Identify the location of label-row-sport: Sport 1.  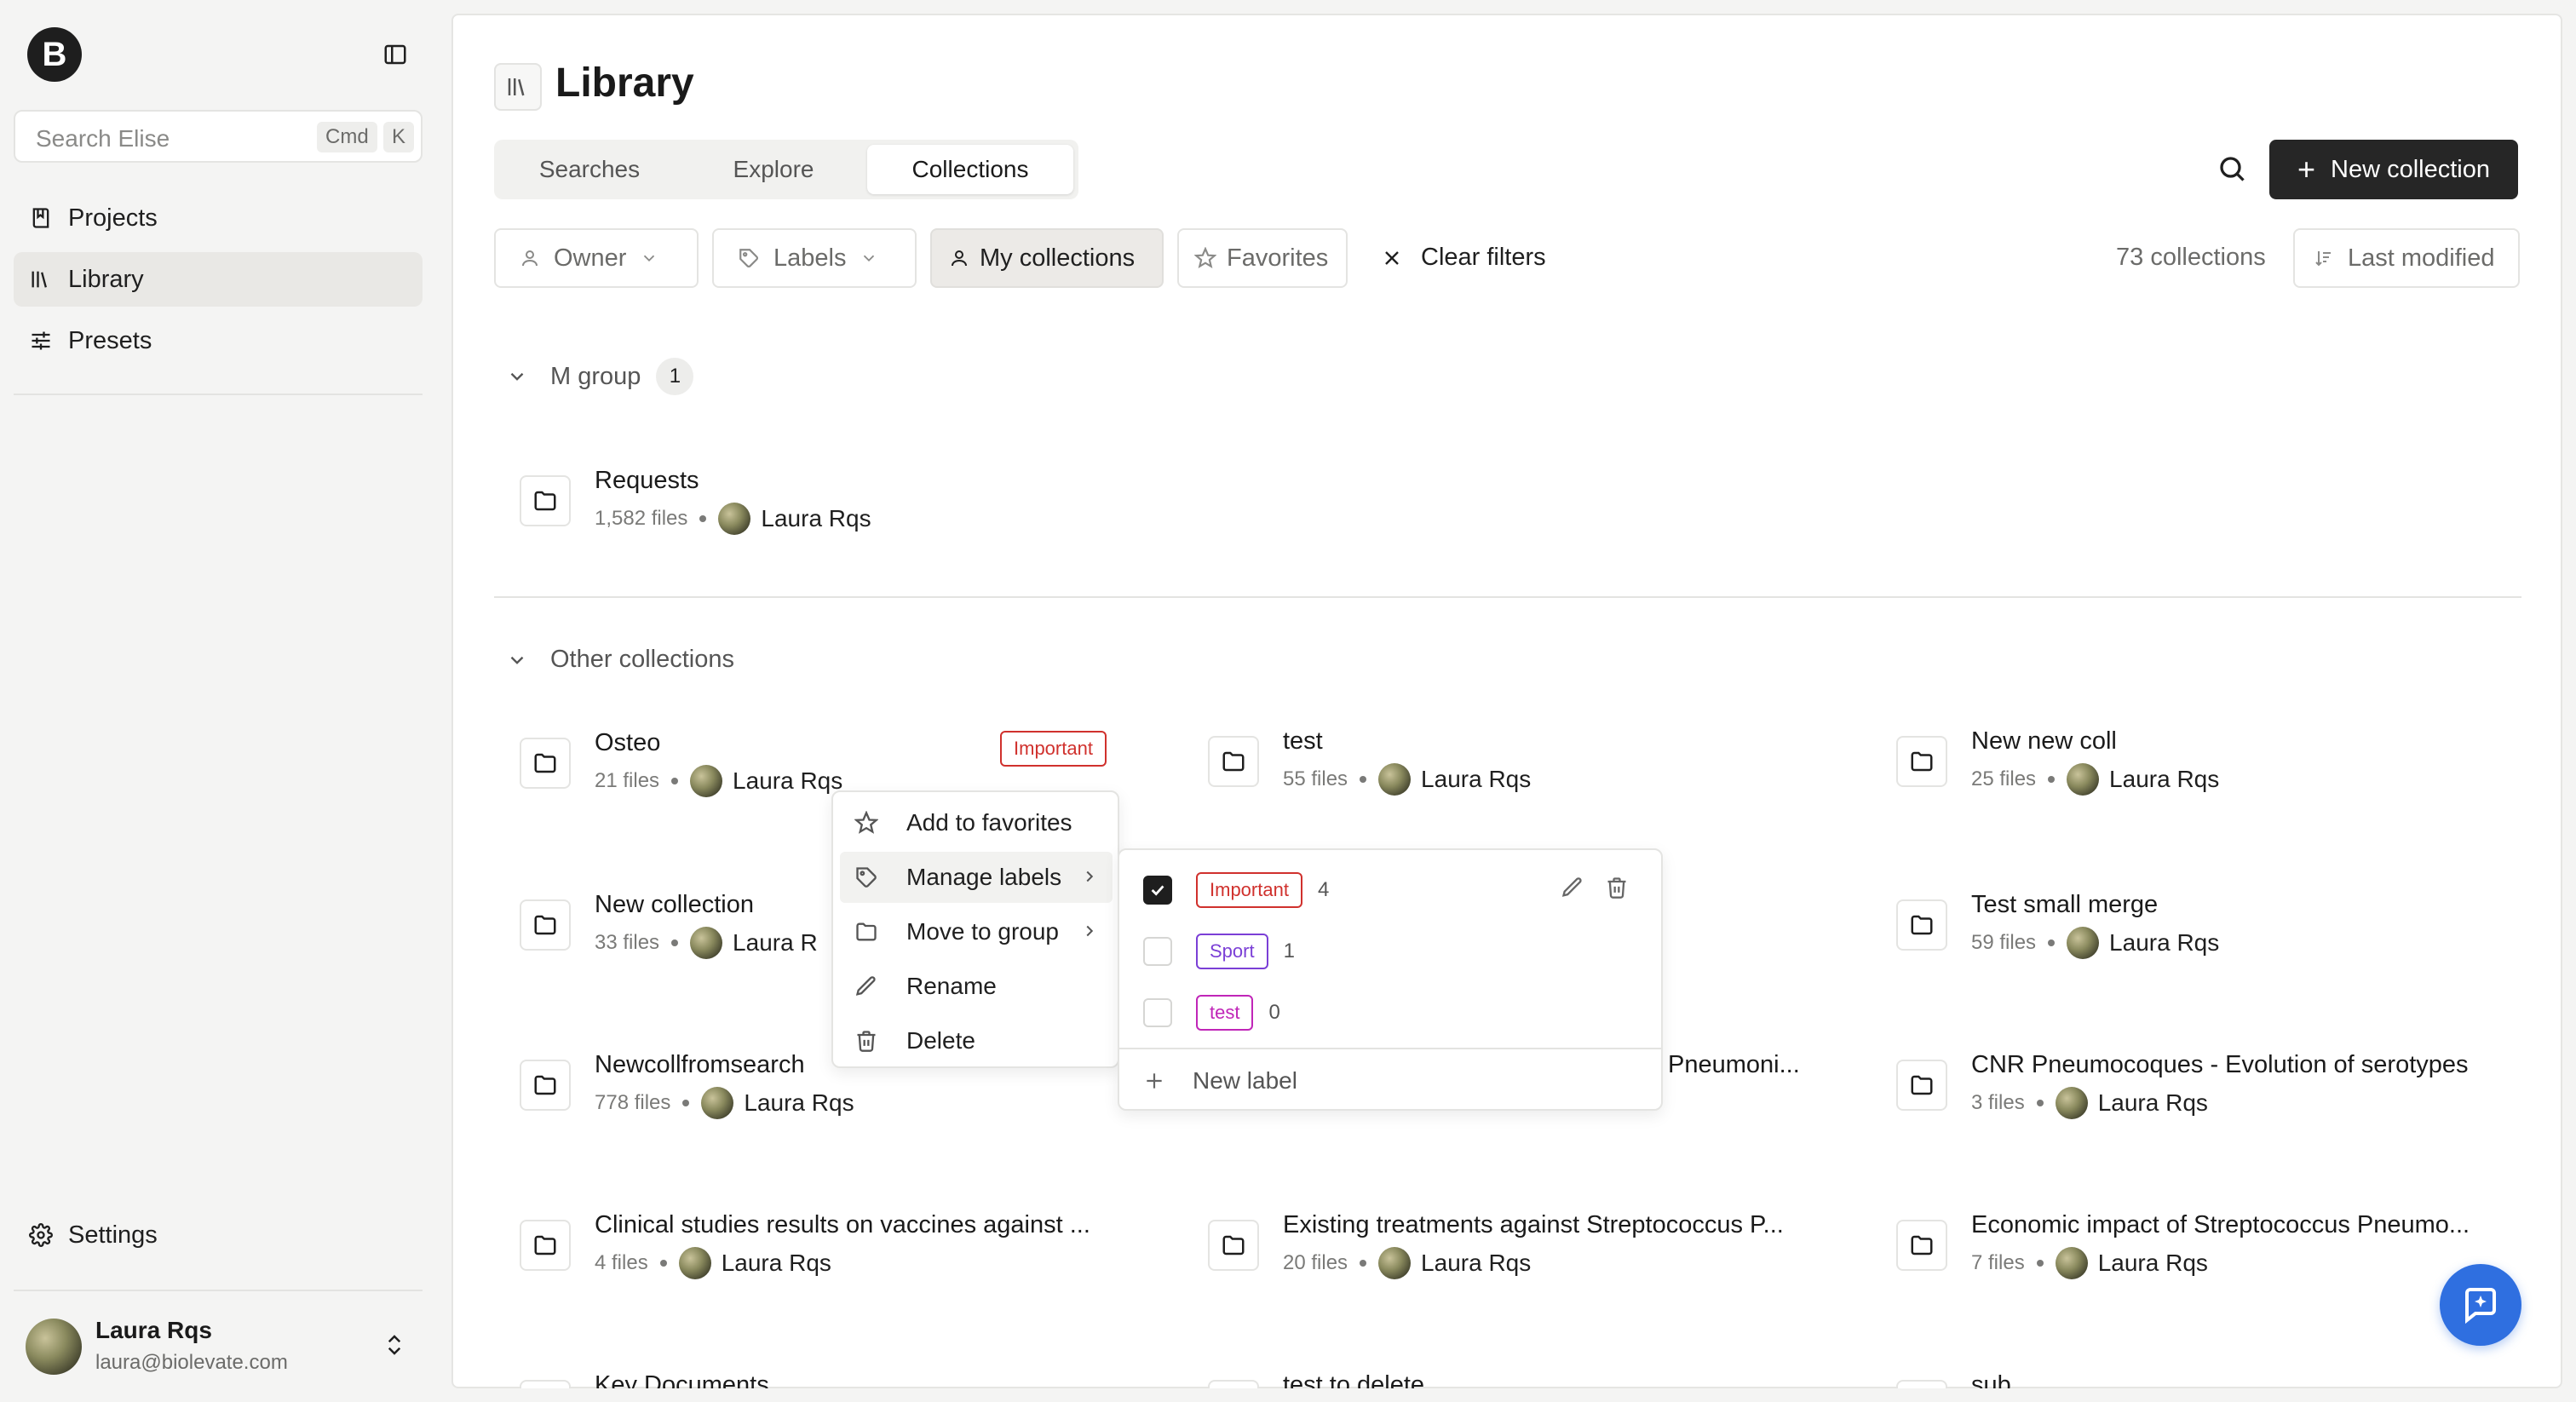
(1219, 951).